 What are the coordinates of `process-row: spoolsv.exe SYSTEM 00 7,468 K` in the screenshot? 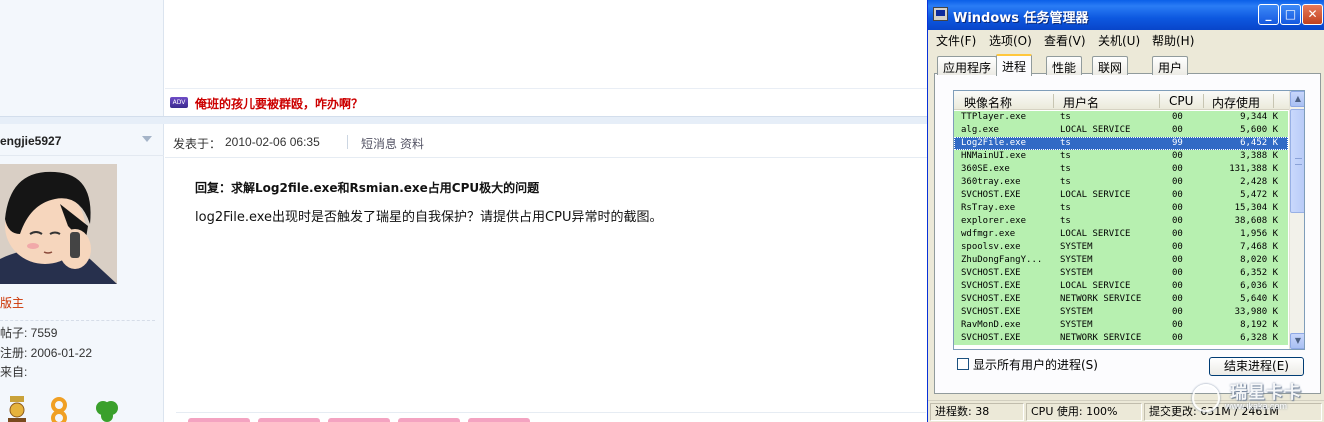 It's located at (1121, 247).